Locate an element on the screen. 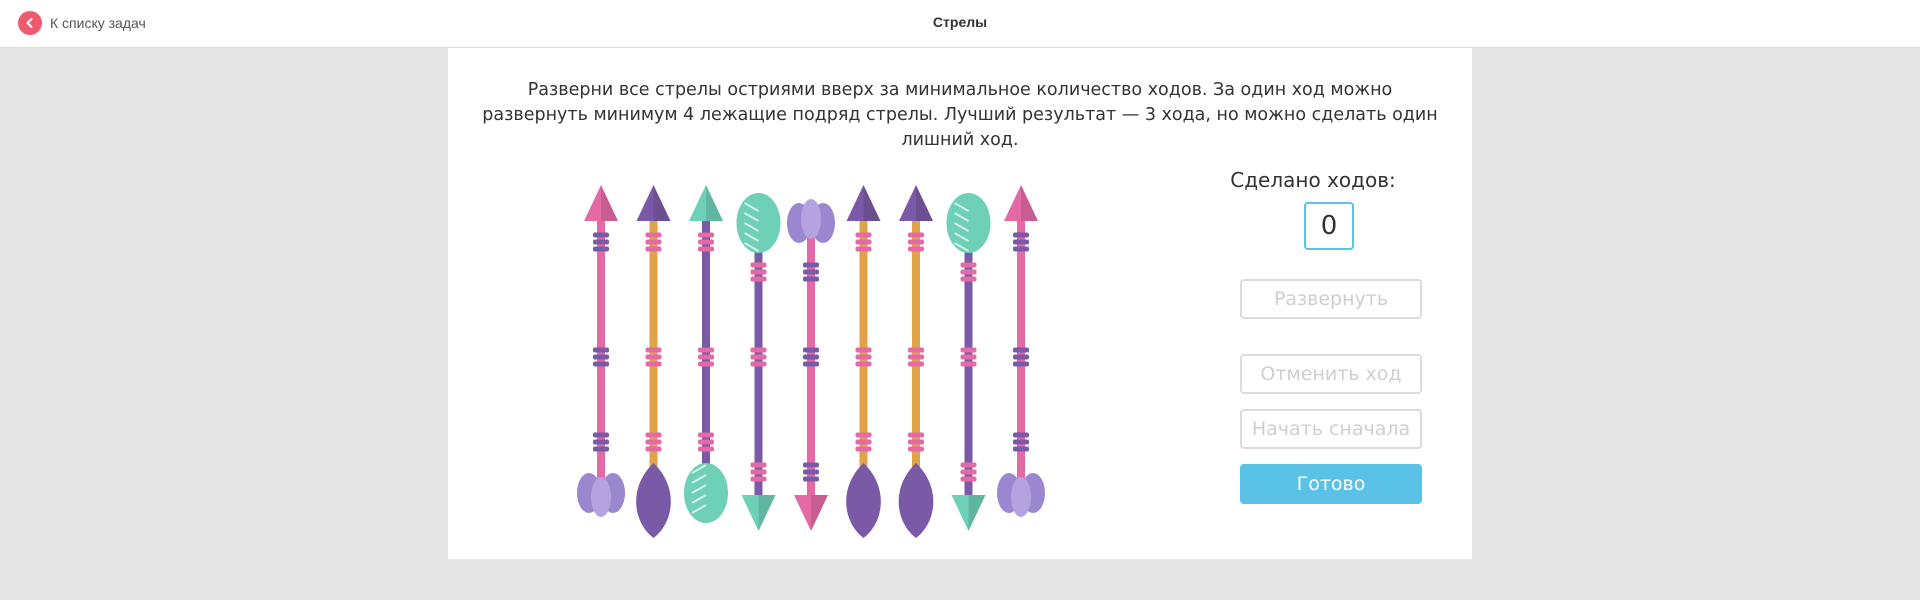  moves-label: Сделано ходов: is located at coordinates (1313, 180).